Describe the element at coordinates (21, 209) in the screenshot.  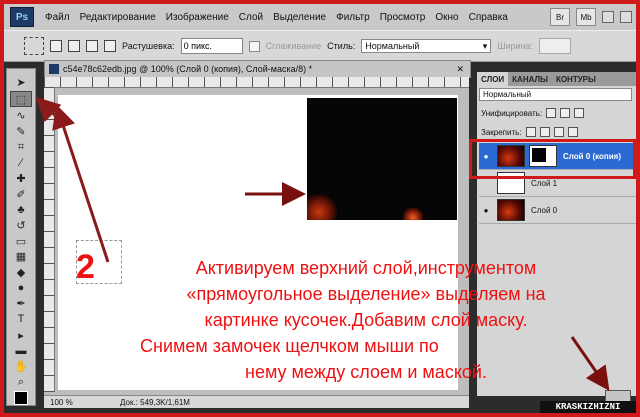
I see `clone-stamp-tool-icon: ♣` at that location.